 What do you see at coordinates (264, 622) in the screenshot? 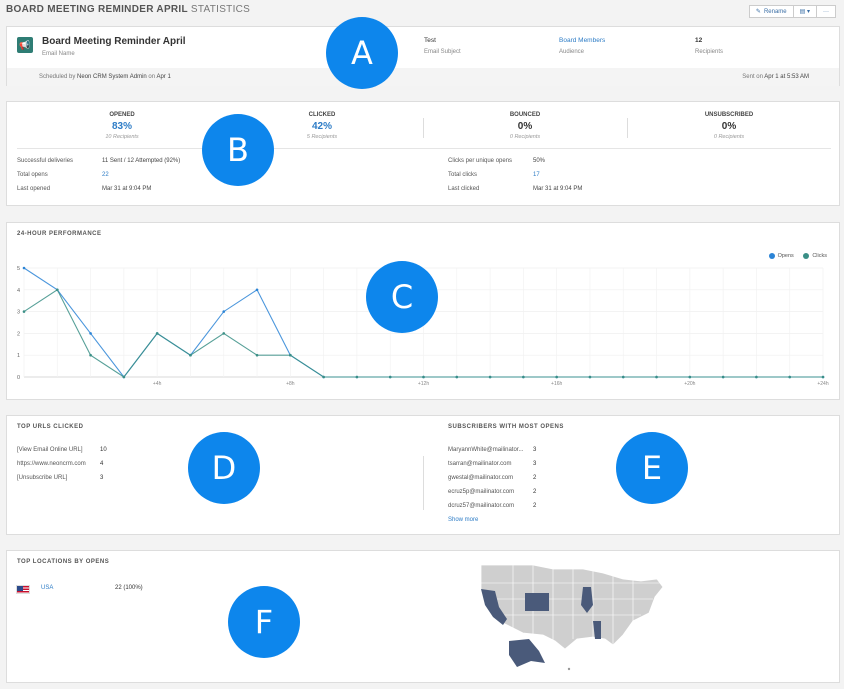
I see `annotation-f: F` at bounding box center [264, 622].